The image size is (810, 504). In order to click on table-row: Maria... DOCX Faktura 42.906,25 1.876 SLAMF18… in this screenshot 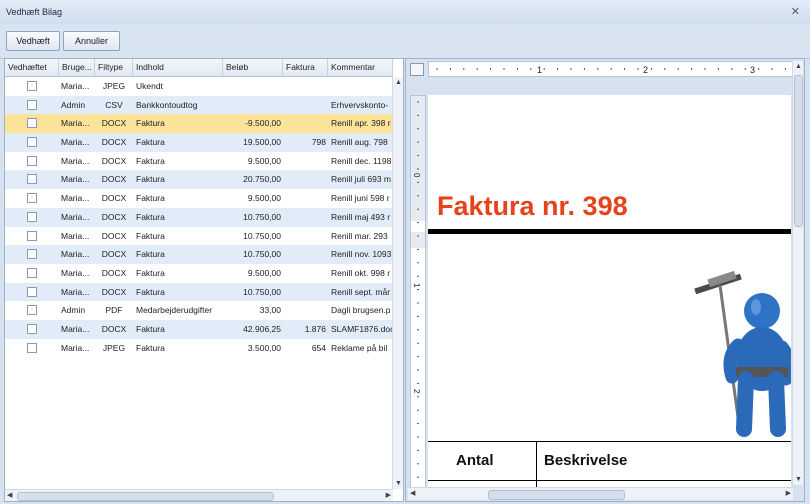, I will do `click(199, 329)`.